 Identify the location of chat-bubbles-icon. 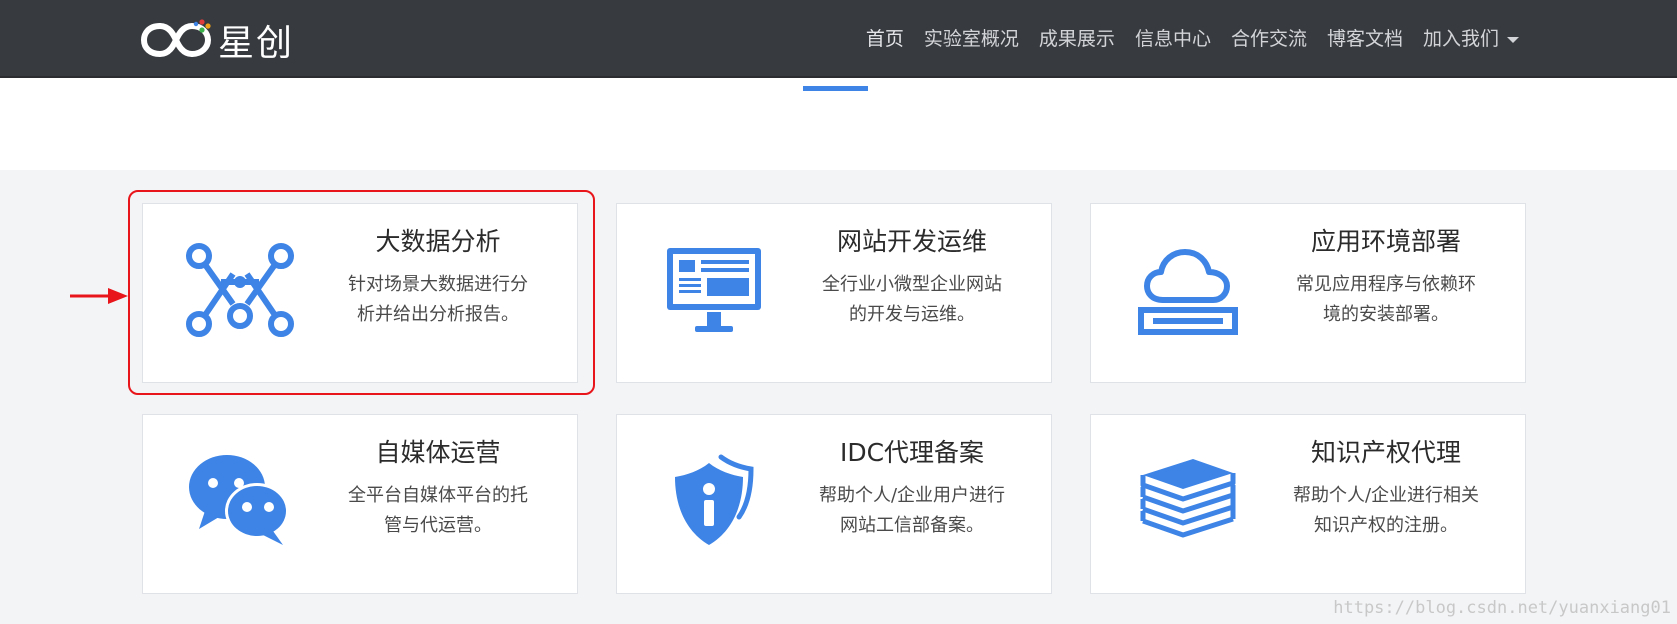
(240, 500).